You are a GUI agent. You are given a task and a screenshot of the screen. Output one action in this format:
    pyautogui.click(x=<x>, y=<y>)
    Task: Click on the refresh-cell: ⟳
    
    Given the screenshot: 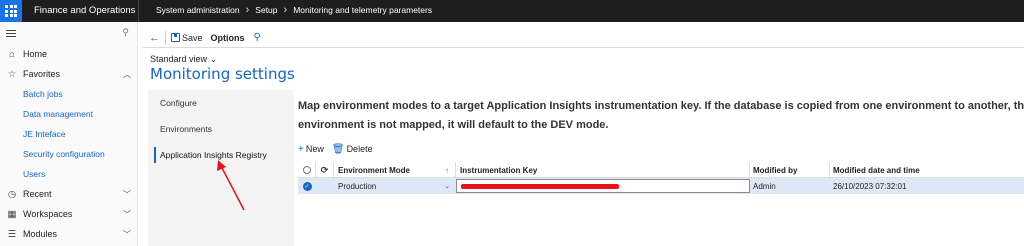 What is the action you would take?
    pyautogui.click(x=325, y=170)
    